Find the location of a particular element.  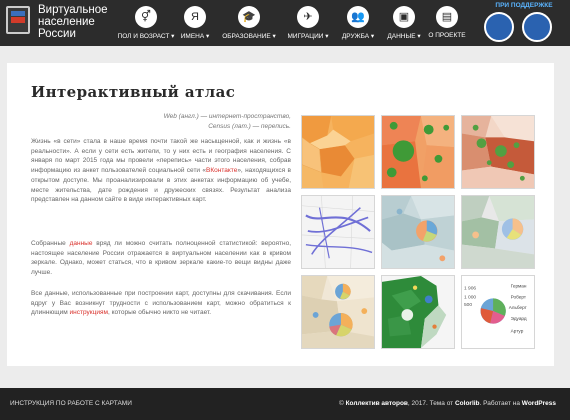

text: , которые обычно никто не читает. is located at coordinates (159, 313).